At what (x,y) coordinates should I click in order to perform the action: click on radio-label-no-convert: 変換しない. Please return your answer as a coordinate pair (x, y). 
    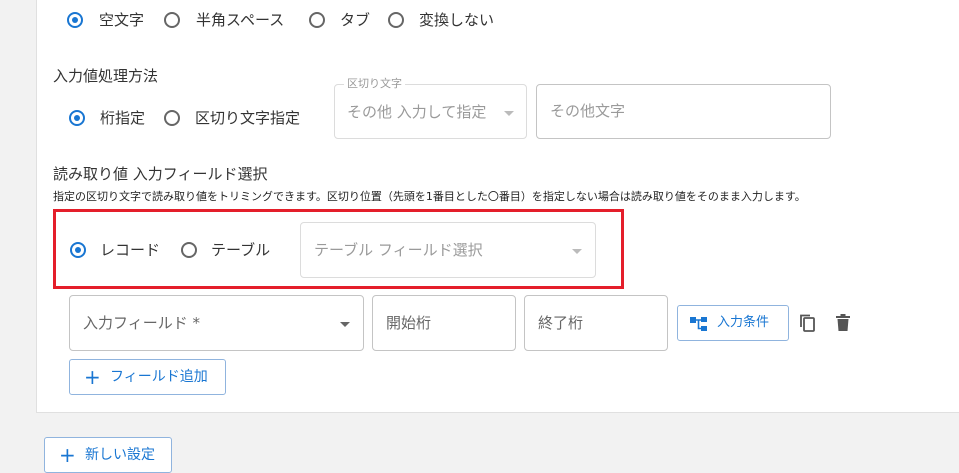
    Looking at the image, I should click on (457, 20).